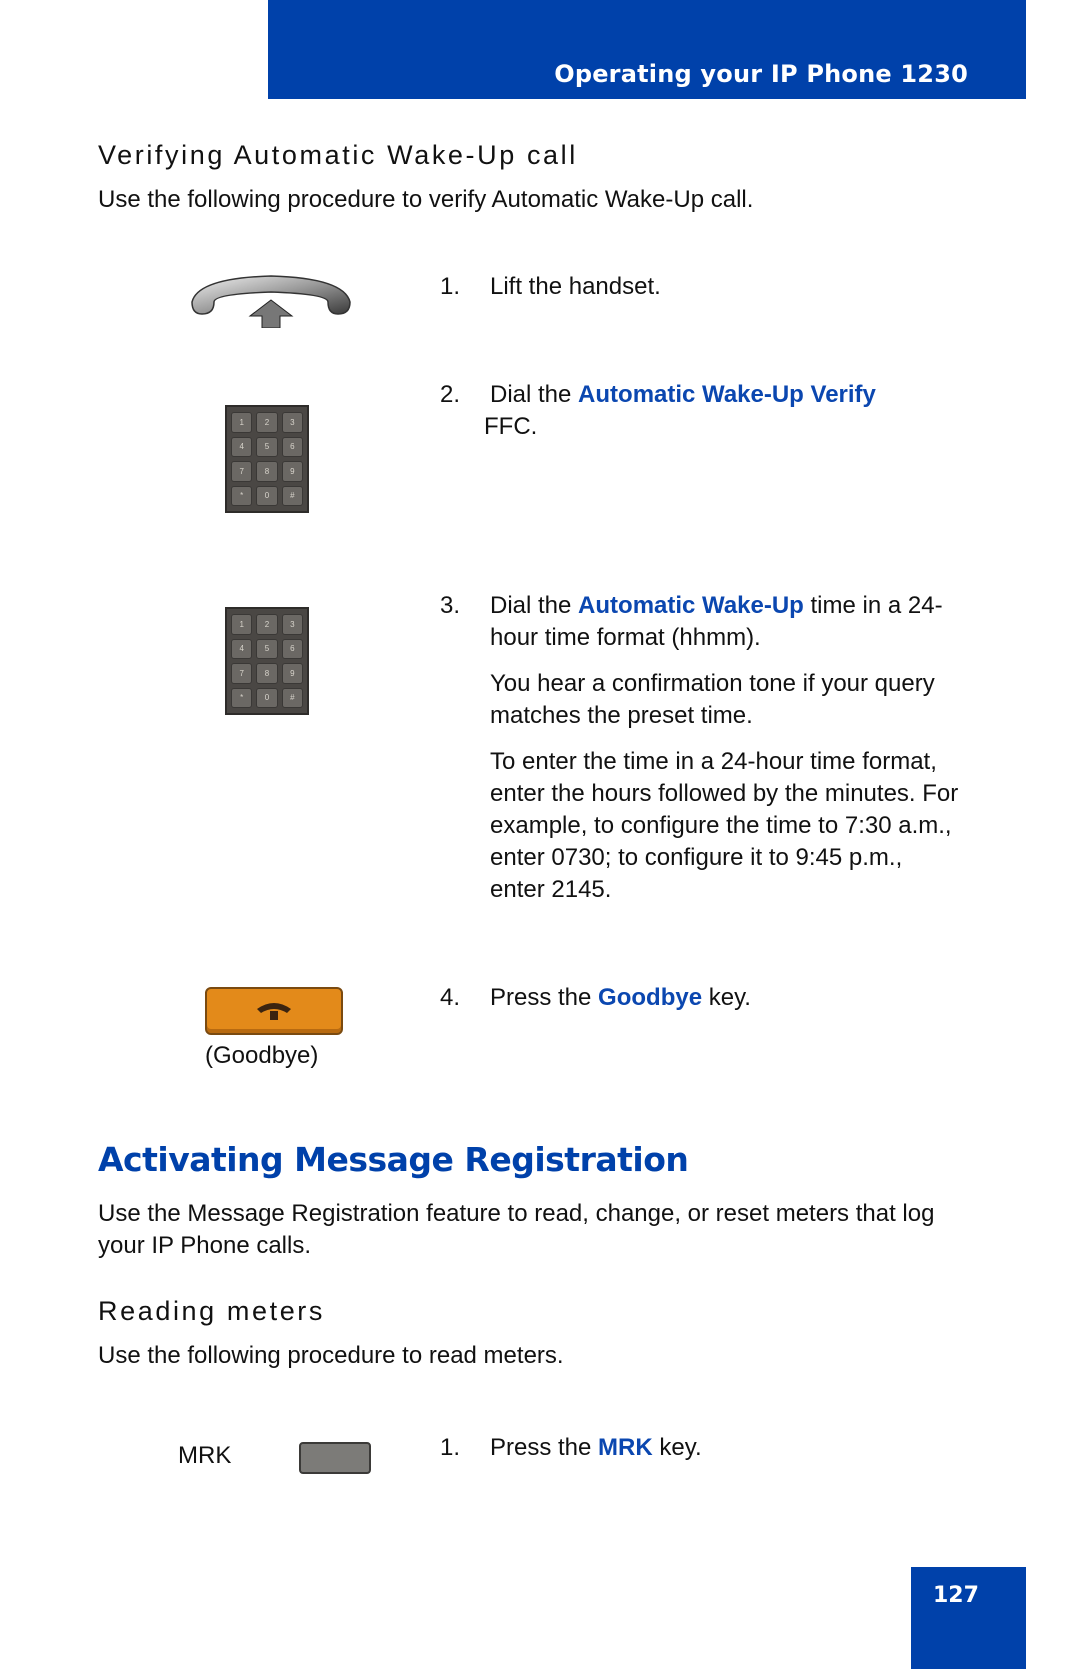  What do you see at coordinates (968, 1618) in the screenshot?
I see `page-number-box: 127` at bounding box center [968, 1618].